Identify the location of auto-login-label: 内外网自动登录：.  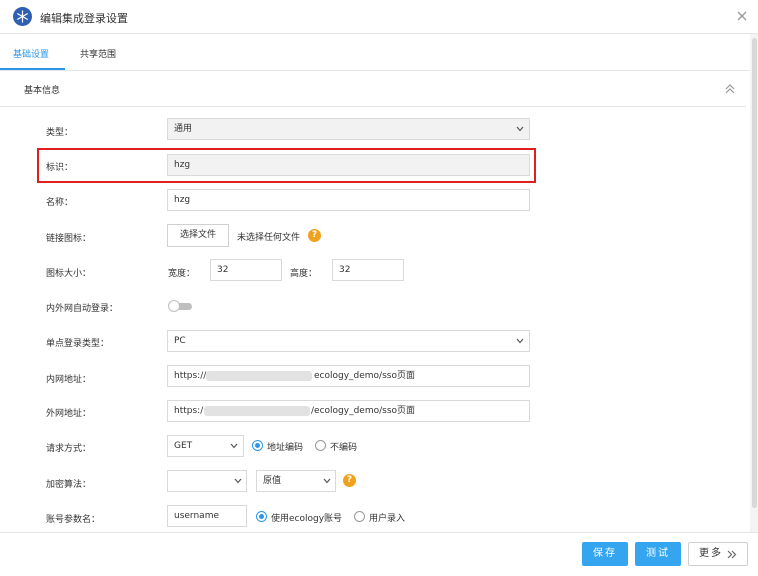
(82, 309).